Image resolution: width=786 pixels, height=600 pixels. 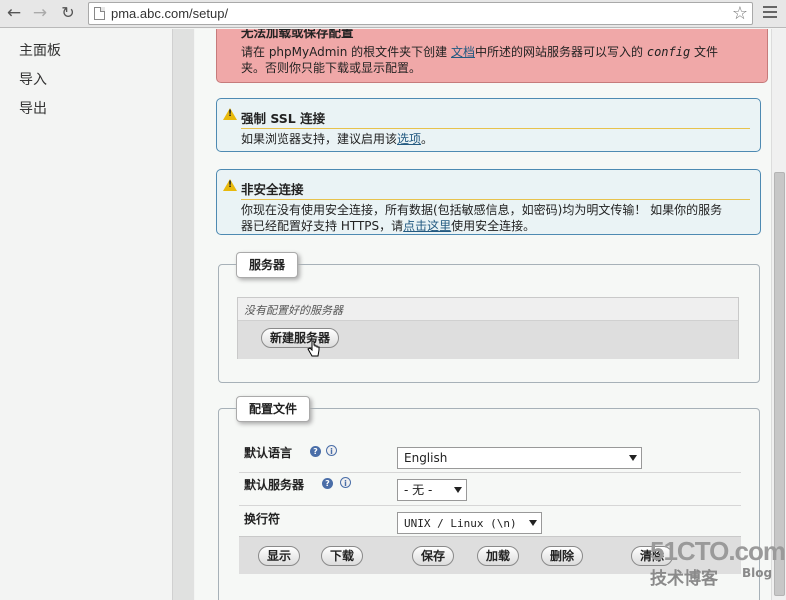 What do you see at coordinates (319, 139) in the screenshot?
I see `ssl-text: 如果浏览器支持，建议启用该` at bounding box center [319, 139].